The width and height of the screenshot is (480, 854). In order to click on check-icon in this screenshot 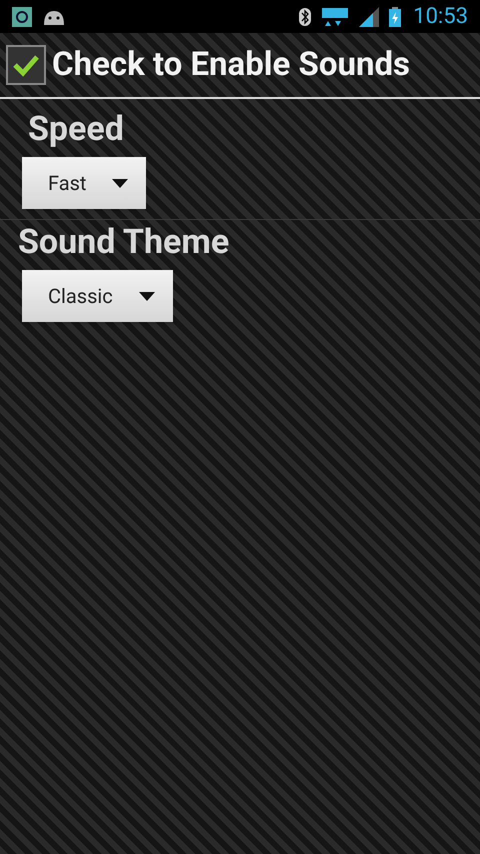, I will do `click(26, 65)`.